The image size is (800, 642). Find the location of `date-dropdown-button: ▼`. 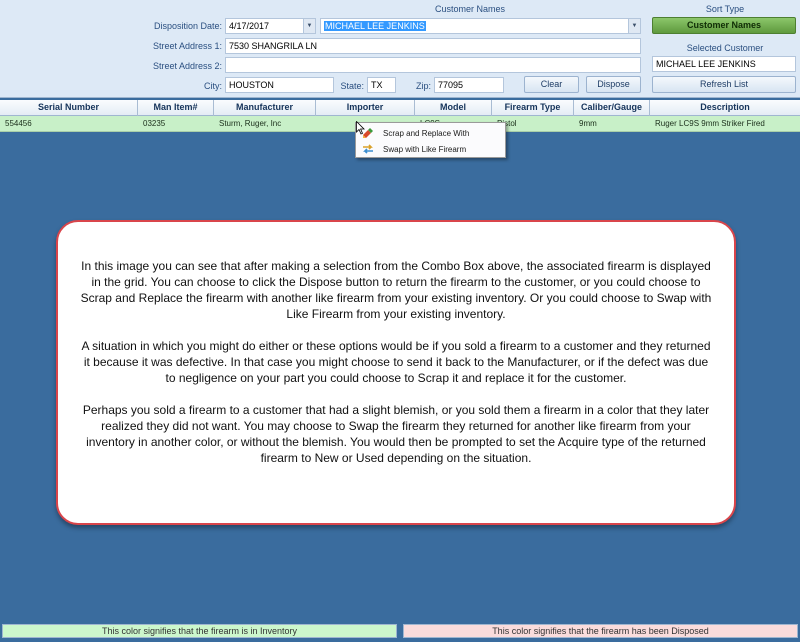

date-dropdown-button: ▼ is located at coordinates (309, 26).